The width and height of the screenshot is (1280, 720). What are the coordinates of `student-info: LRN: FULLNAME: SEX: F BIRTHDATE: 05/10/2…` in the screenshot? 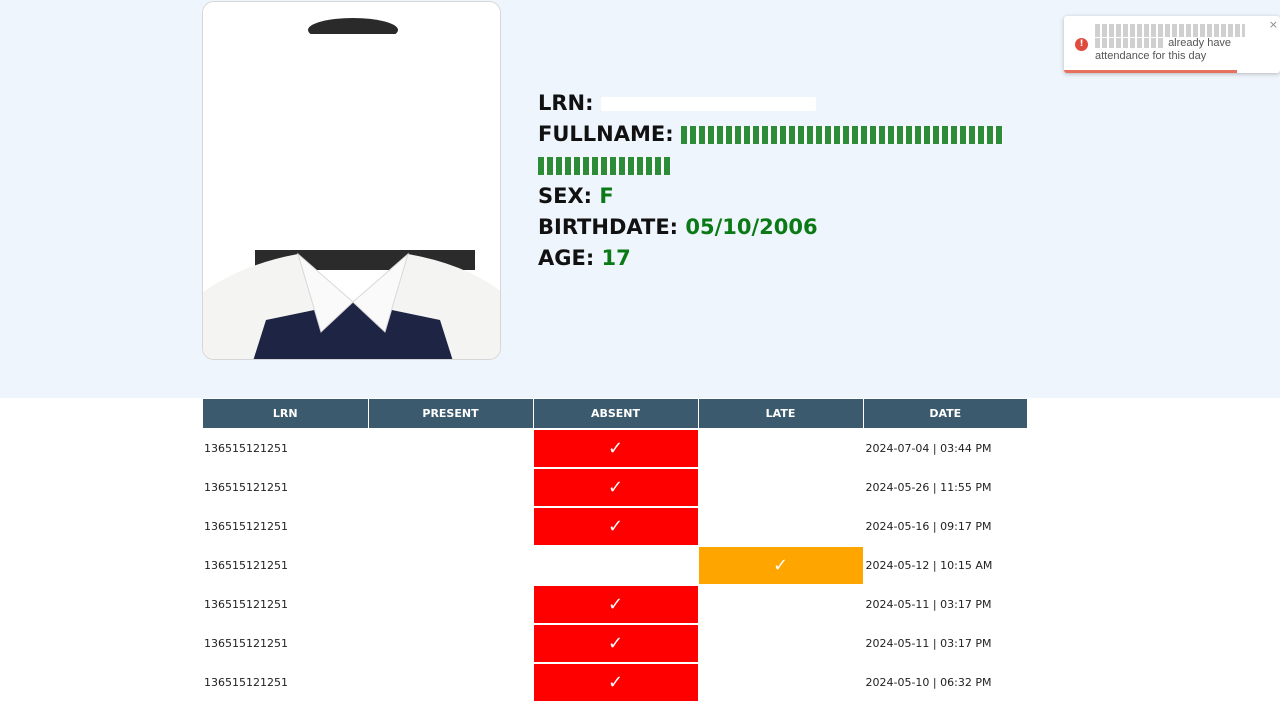 It's located at (773, 181).